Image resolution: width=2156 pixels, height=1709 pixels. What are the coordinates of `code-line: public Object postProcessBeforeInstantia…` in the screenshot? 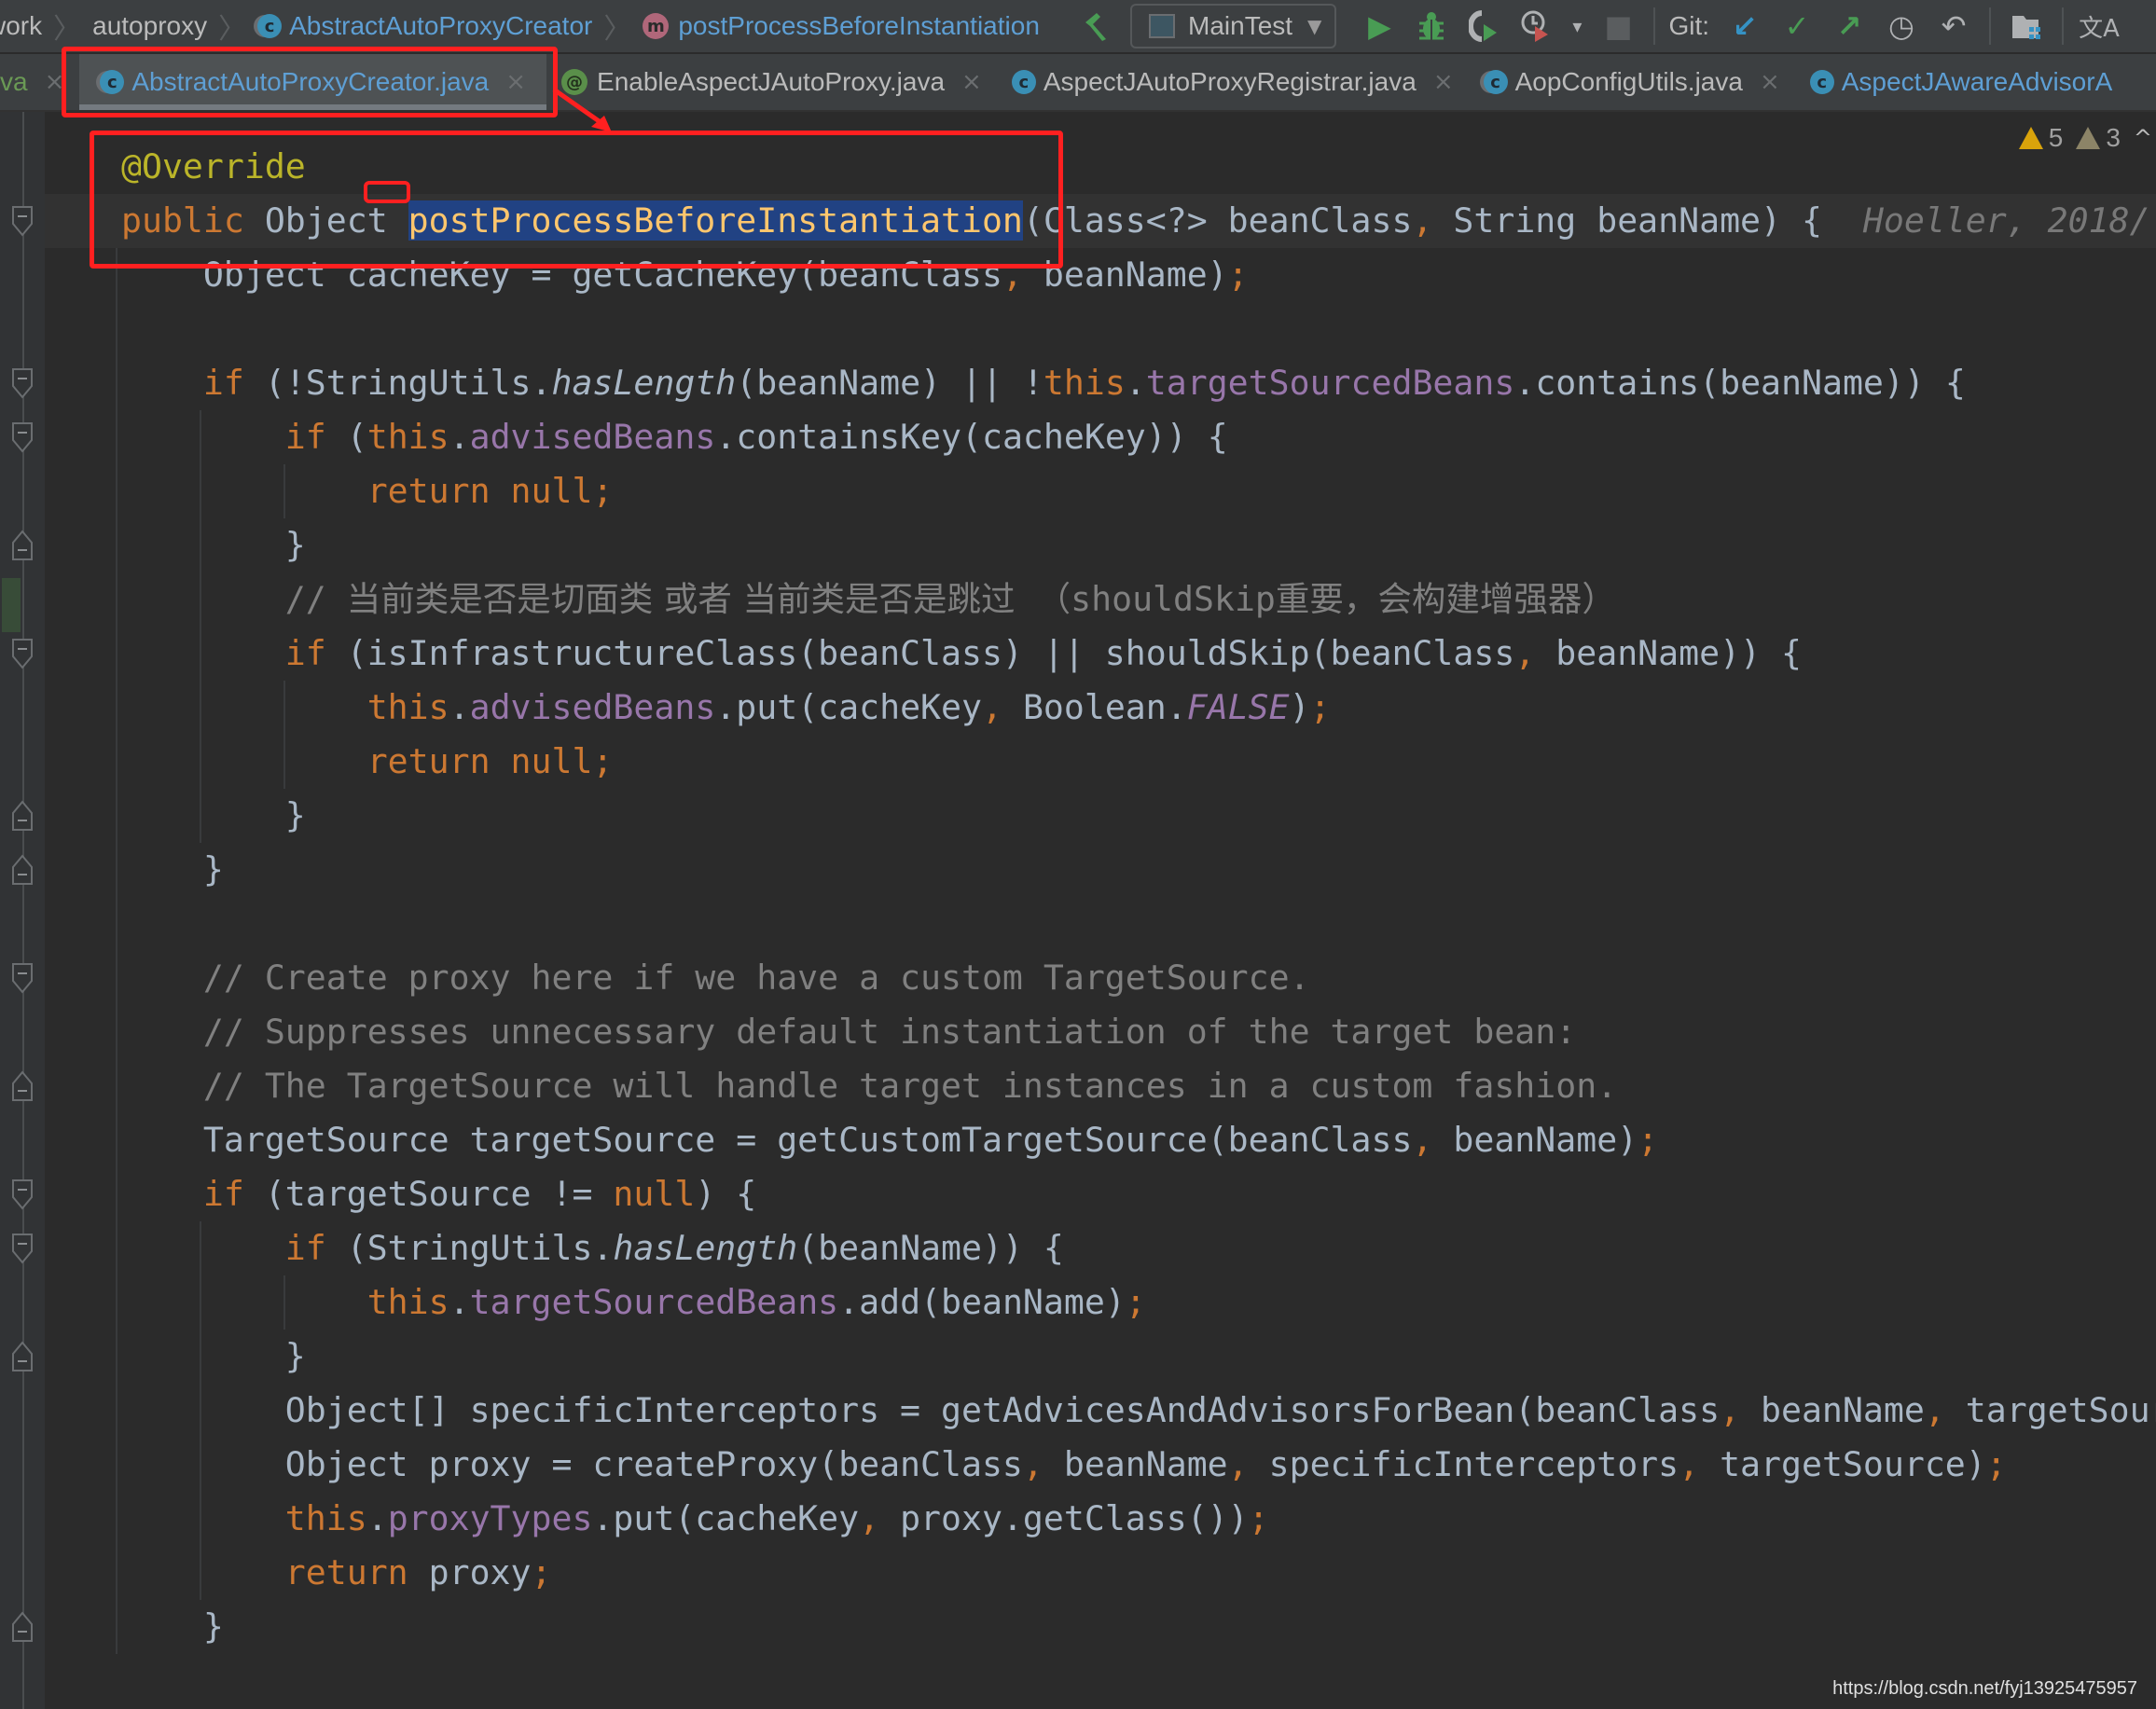 It's located at (1135, 221).